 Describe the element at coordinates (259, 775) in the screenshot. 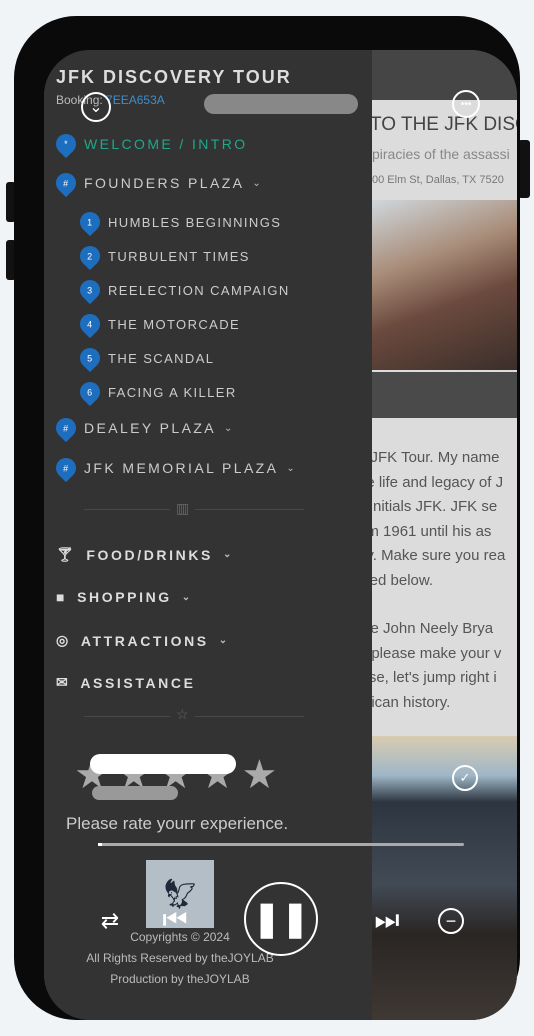

I see `star-icon: ★` at that location.